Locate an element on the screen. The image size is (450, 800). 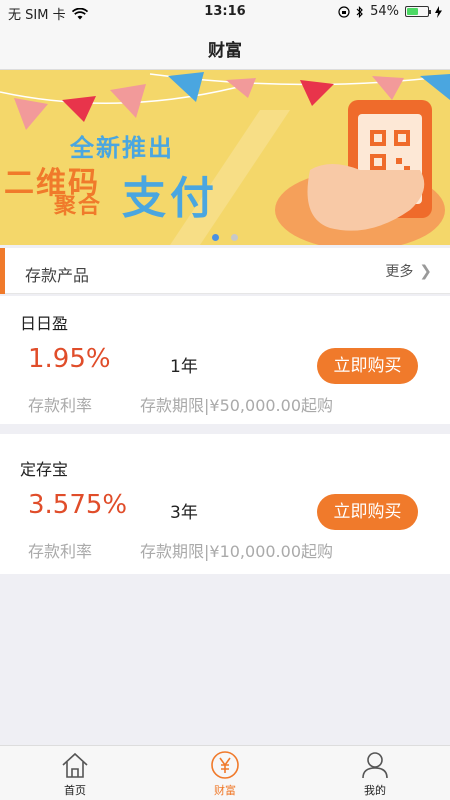
battery-icon is located at coordinates (418, 11).